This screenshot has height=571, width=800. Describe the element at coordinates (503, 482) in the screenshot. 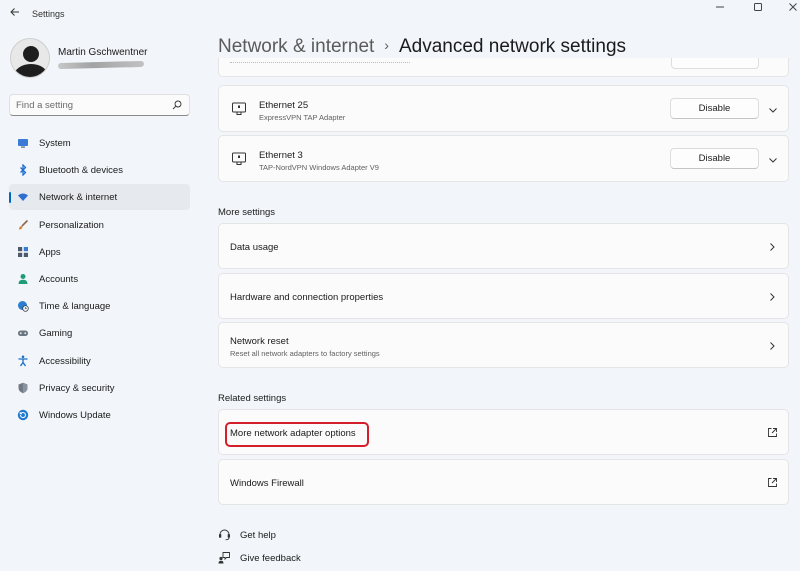

I see `windows-firewall-row: Windows Firewall` at that location.